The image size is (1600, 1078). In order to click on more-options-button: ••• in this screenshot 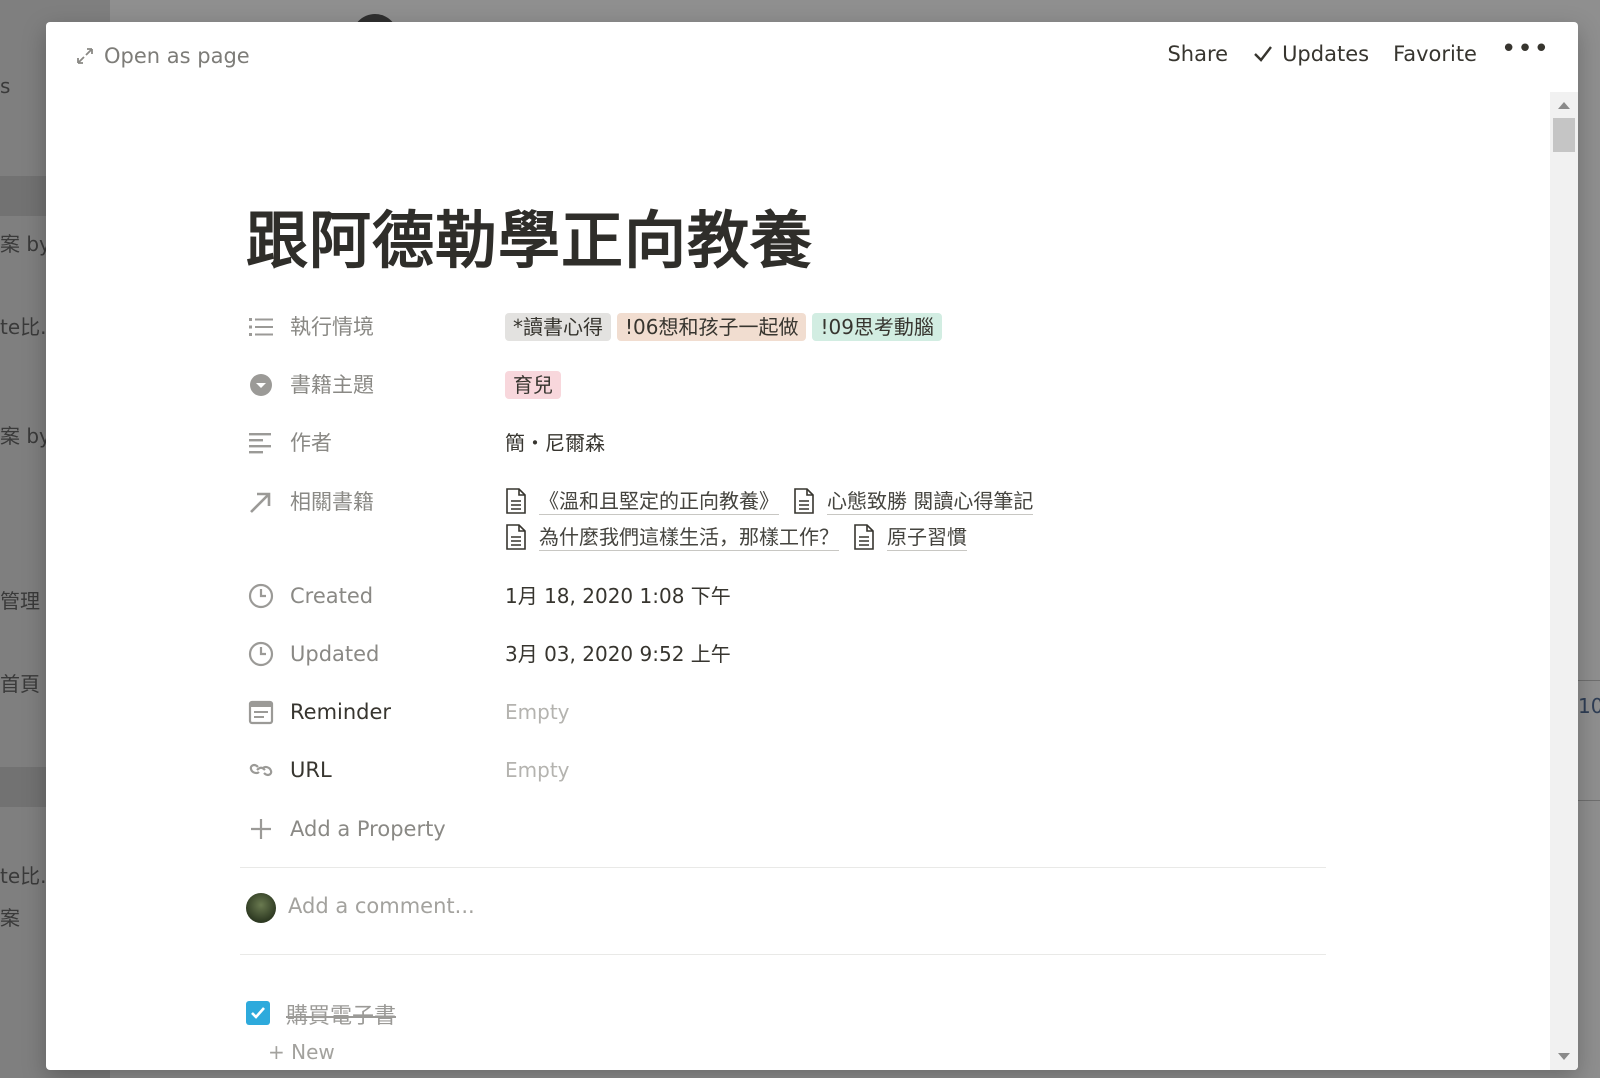, I will do `click(1525, 49)`.